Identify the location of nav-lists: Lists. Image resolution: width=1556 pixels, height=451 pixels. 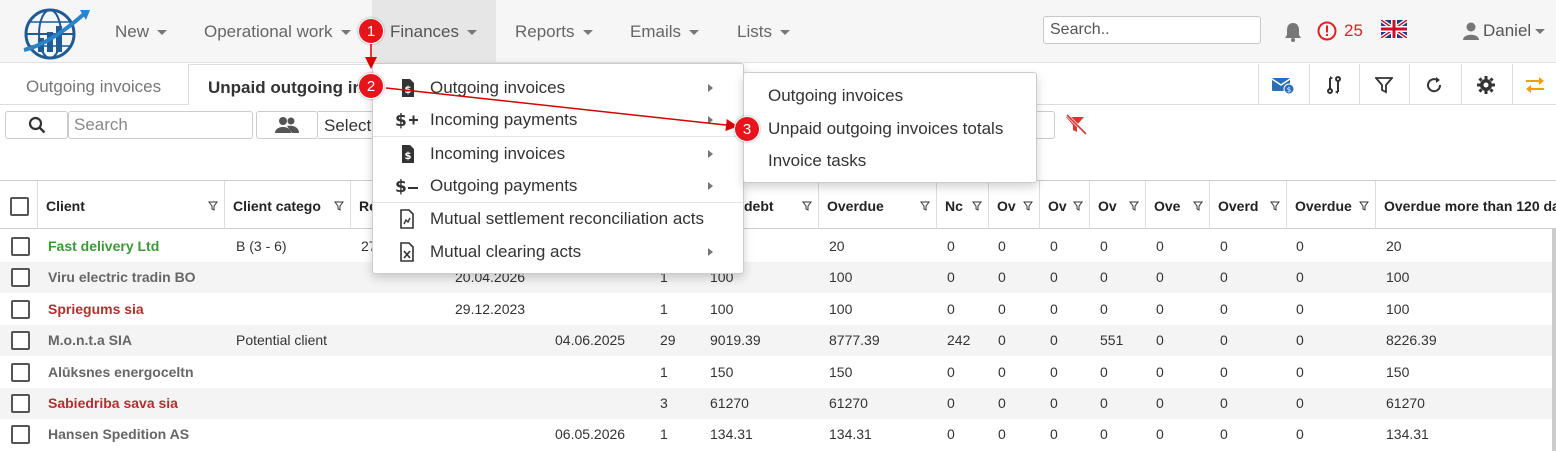
(763, 31).